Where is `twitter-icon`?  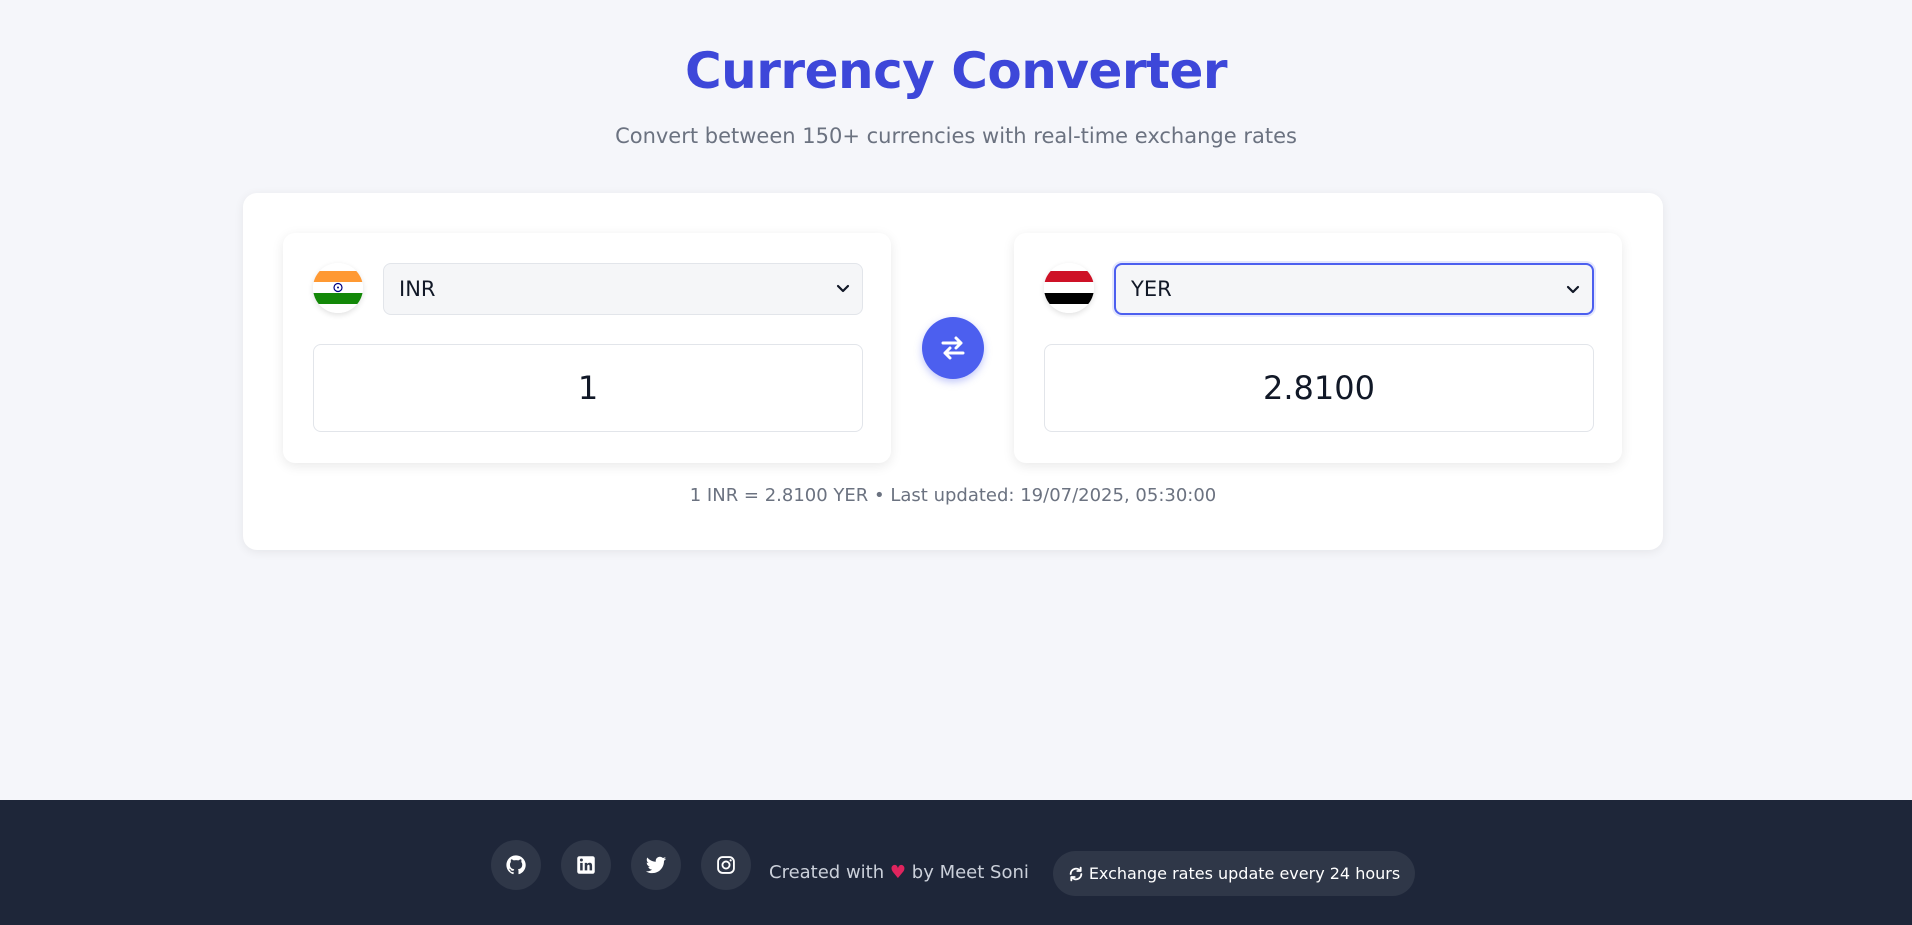
twitter-icon is located at coordinates (656, 865).